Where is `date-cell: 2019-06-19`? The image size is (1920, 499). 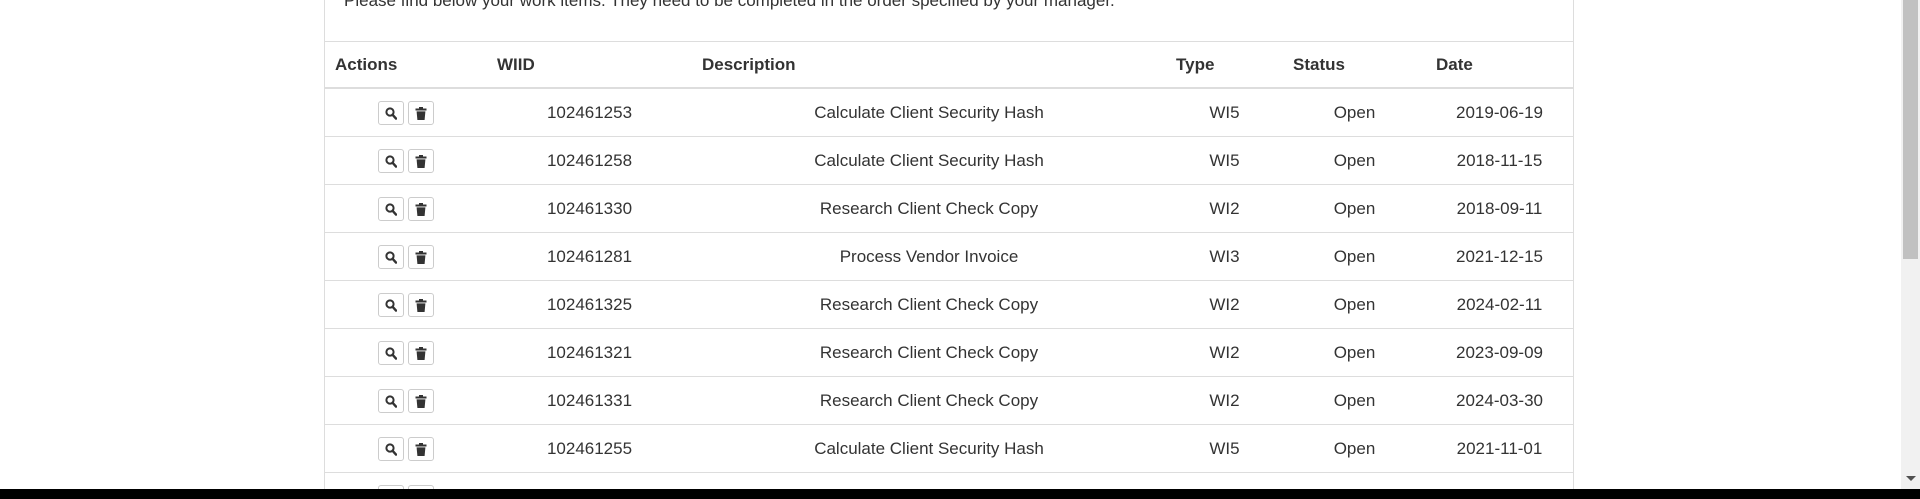 date-cell: 2019-06-19 is located at coordinates (1499, 112).